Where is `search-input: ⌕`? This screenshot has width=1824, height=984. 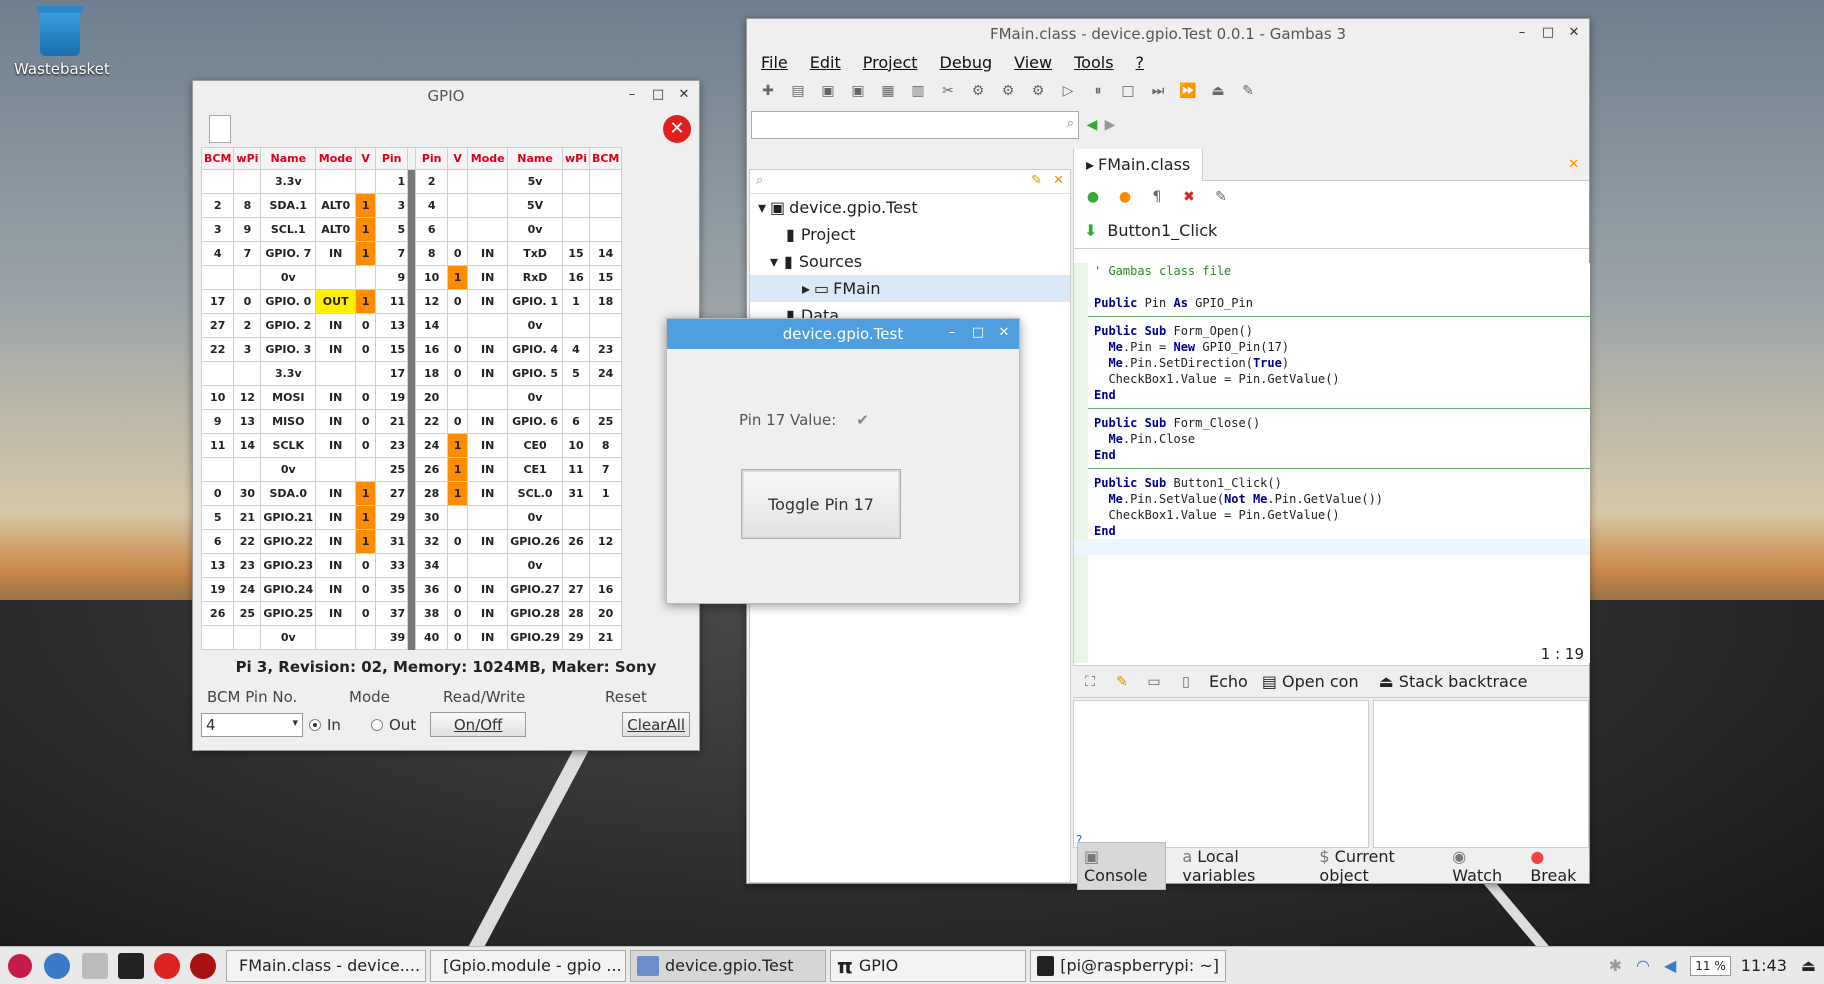
search-input: ⌕ is located at coordinates (915, 125).